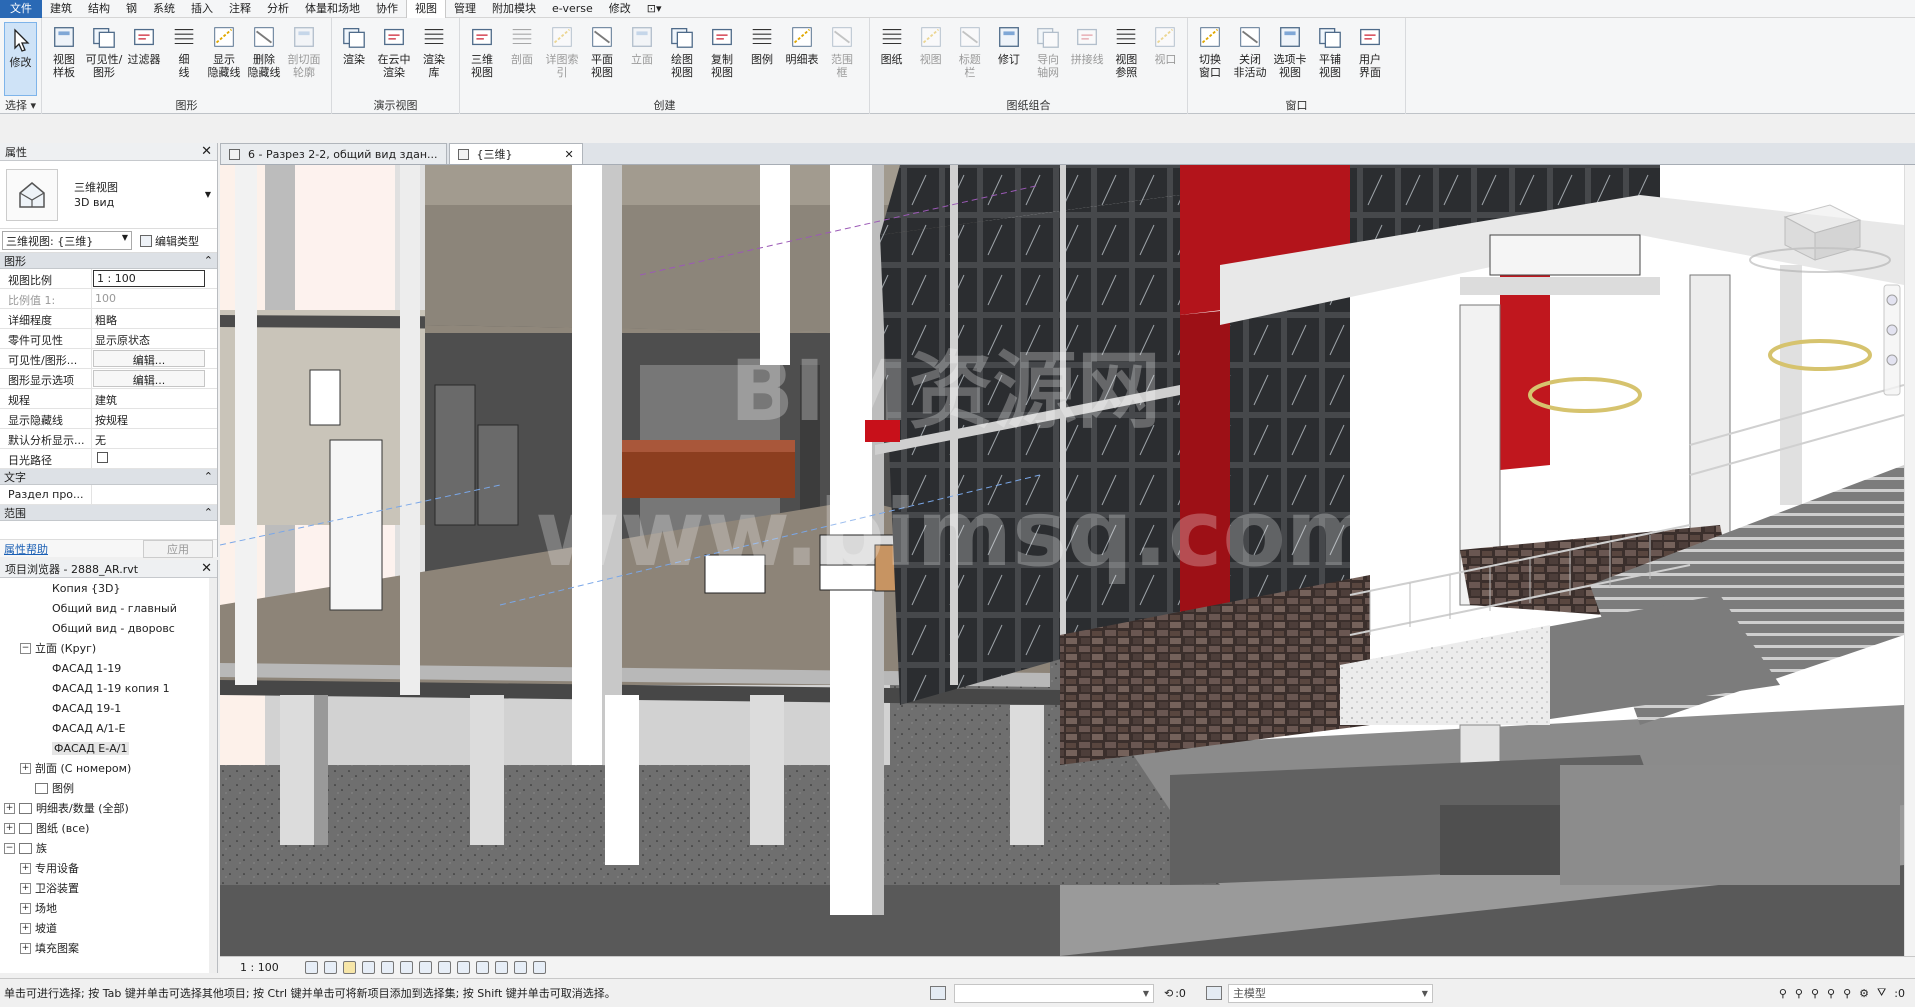 The height and width of the screenshot is (1007, 1915). I want to click on modify-button: 修改, so click(20, 59).